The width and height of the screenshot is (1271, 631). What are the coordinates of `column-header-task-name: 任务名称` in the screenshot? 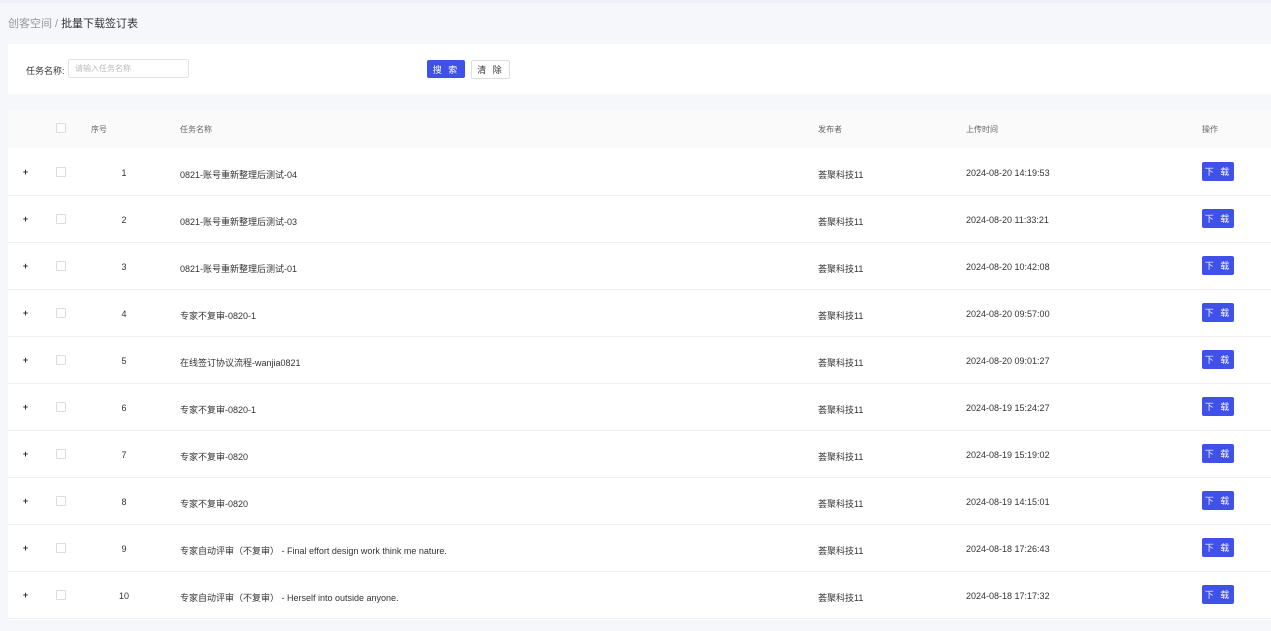 It's located at (196, 129).